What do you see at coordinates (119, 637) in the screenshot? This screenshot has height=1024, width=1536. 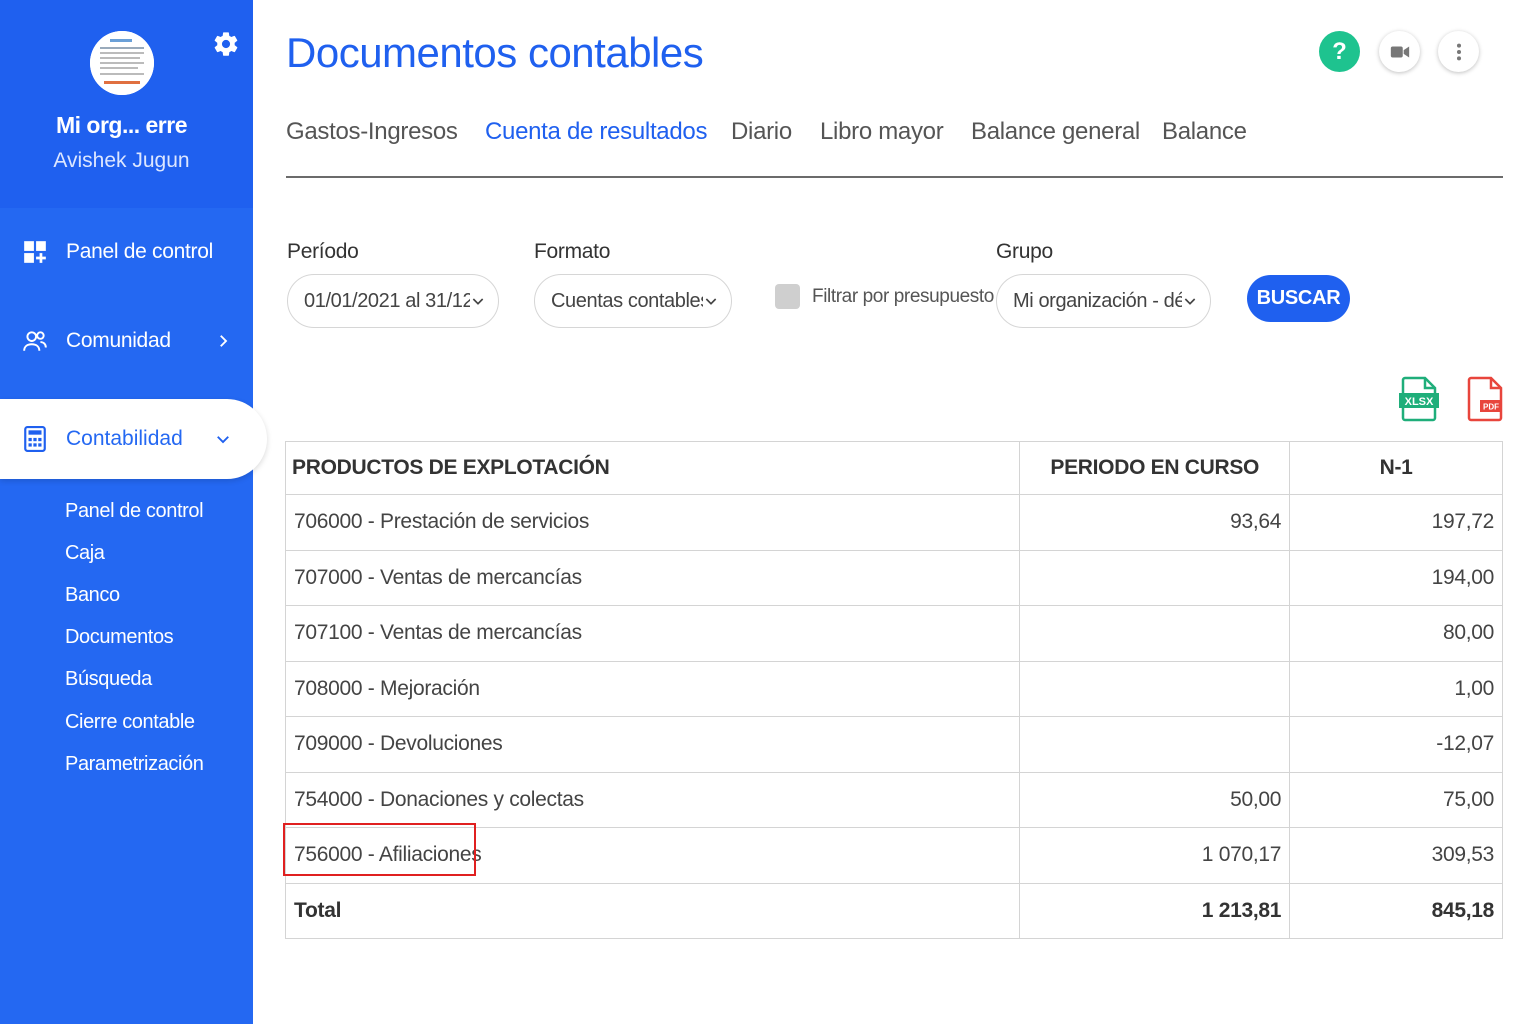 I see `subnav-documentos: Documentos` at bounding box center [119, 637].